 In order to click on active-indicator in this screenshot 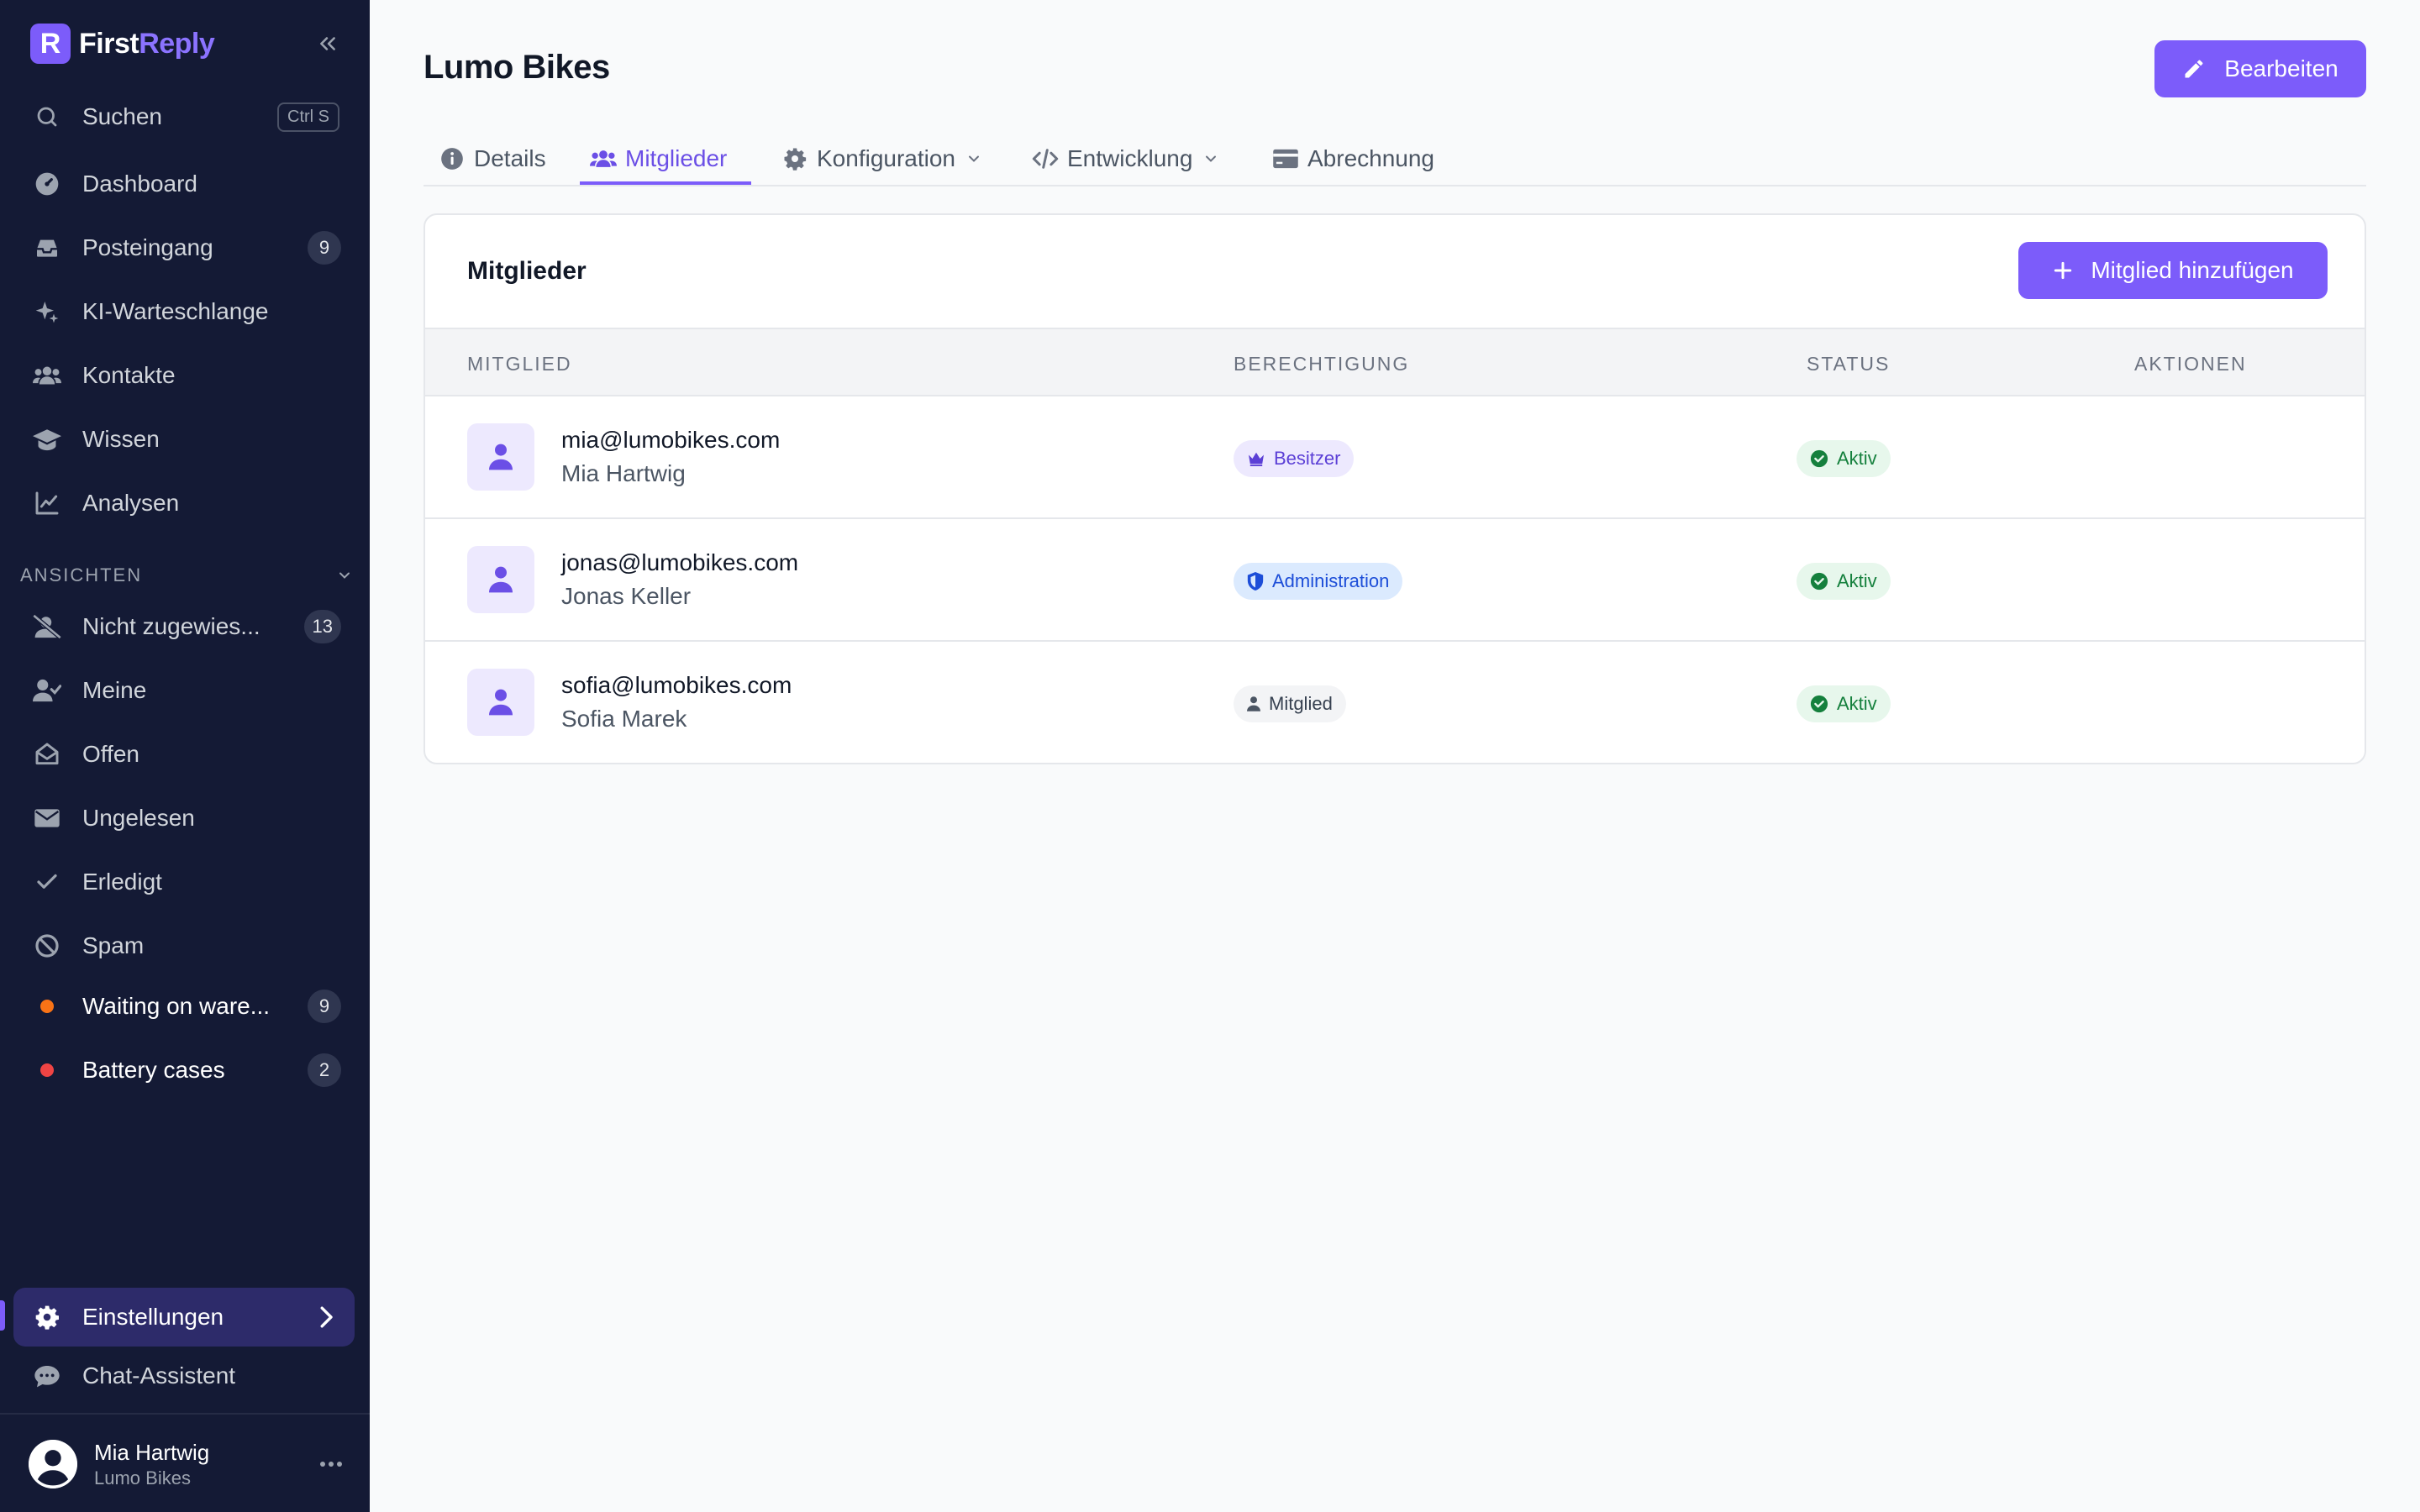, I will do `click(2, 1315)`.